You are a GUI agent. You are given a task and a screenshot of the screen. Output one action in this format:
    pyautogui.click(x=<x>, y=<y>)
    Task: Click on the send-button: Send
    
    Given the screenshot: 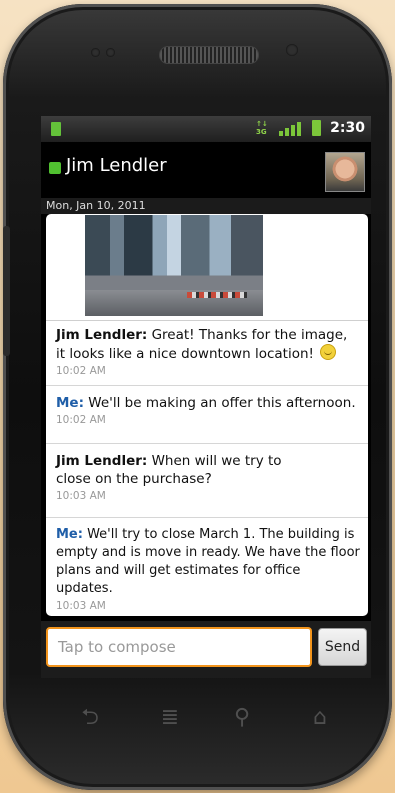 What is the action you would take?
    pyautogui.click(x=342, y=647)
    